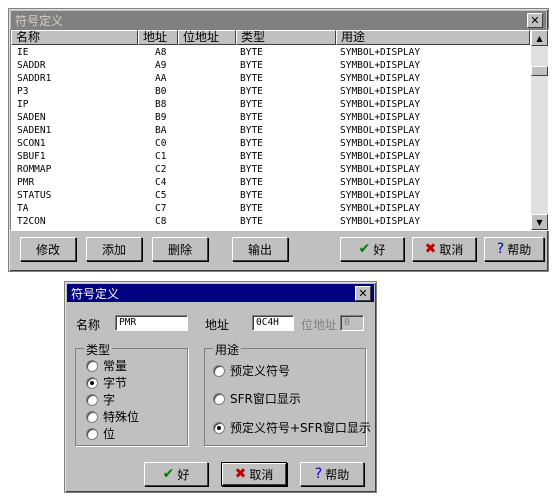  What do you see at coordinates (31, 221) in the screenshot?
I see `table-cell: T2CON` at bounding box center [31, 221].